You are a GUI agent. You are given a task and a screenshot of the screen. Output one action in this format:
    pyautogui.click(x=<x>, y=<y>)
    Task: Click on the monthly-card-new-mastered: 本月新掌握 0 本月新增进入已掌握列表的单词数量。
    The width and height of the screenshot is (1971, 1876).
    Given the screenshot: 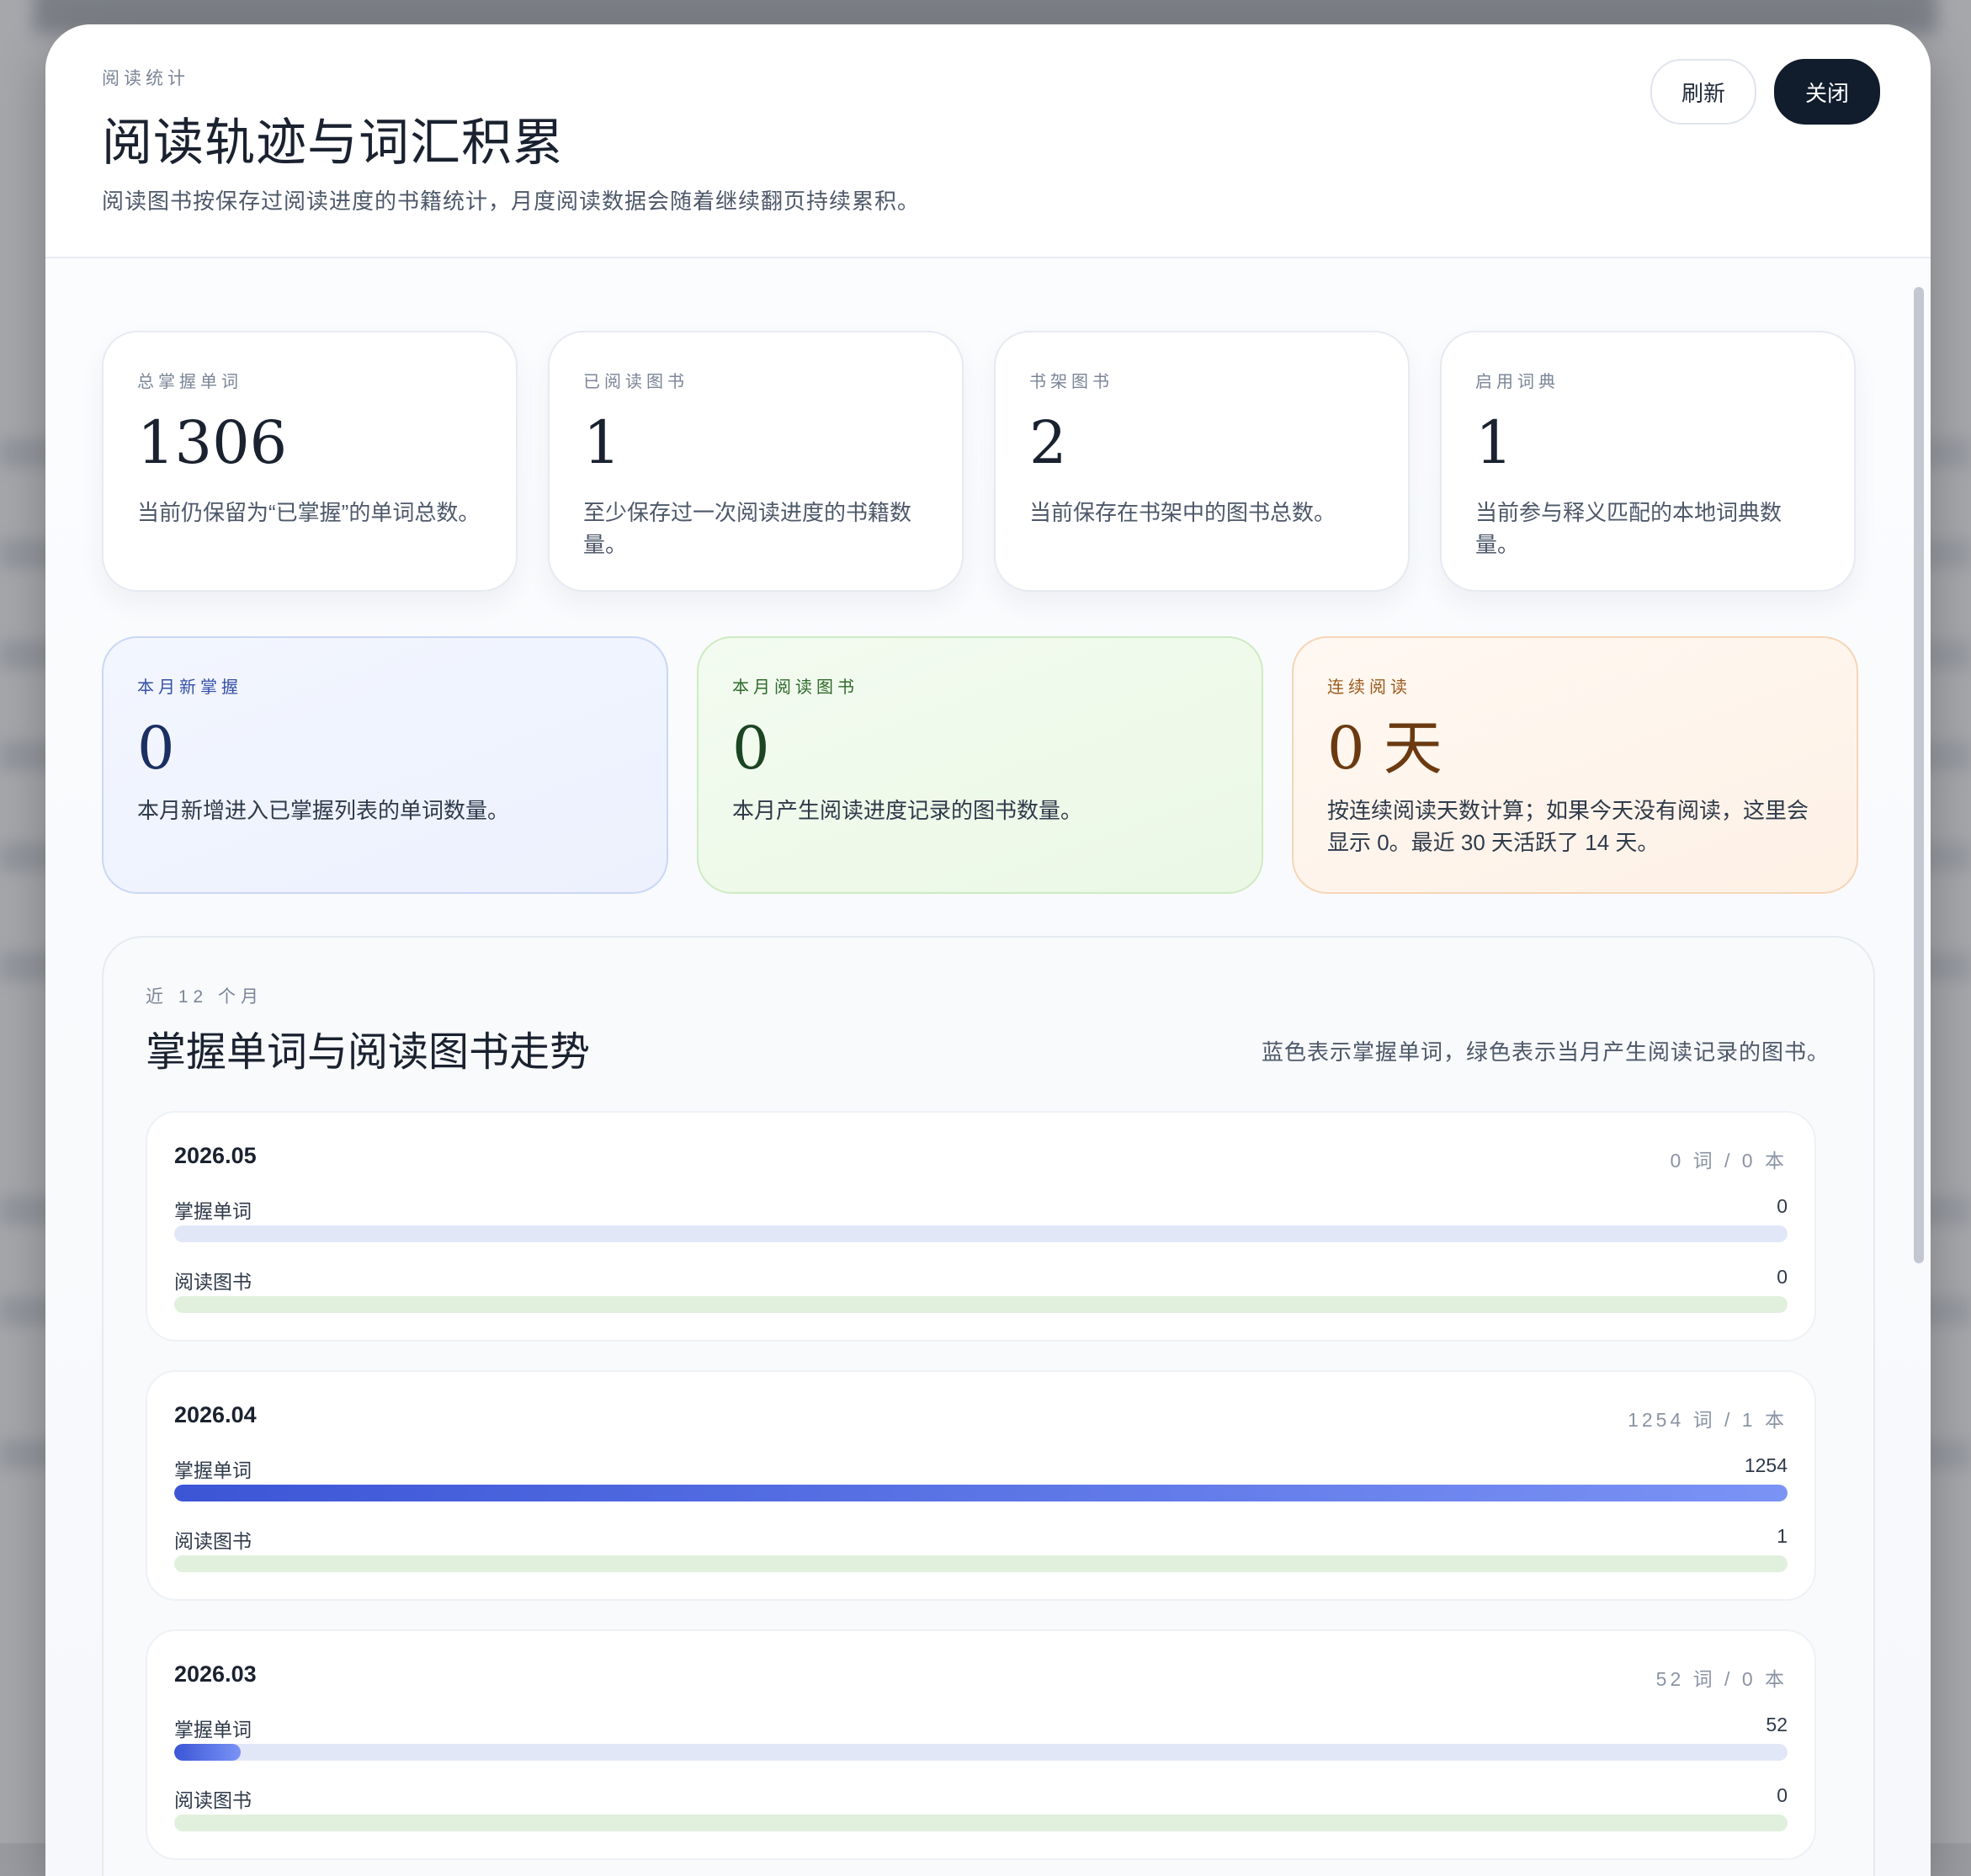 What is the action you would take?
    pyautogui.click(x=385, y=765)
    